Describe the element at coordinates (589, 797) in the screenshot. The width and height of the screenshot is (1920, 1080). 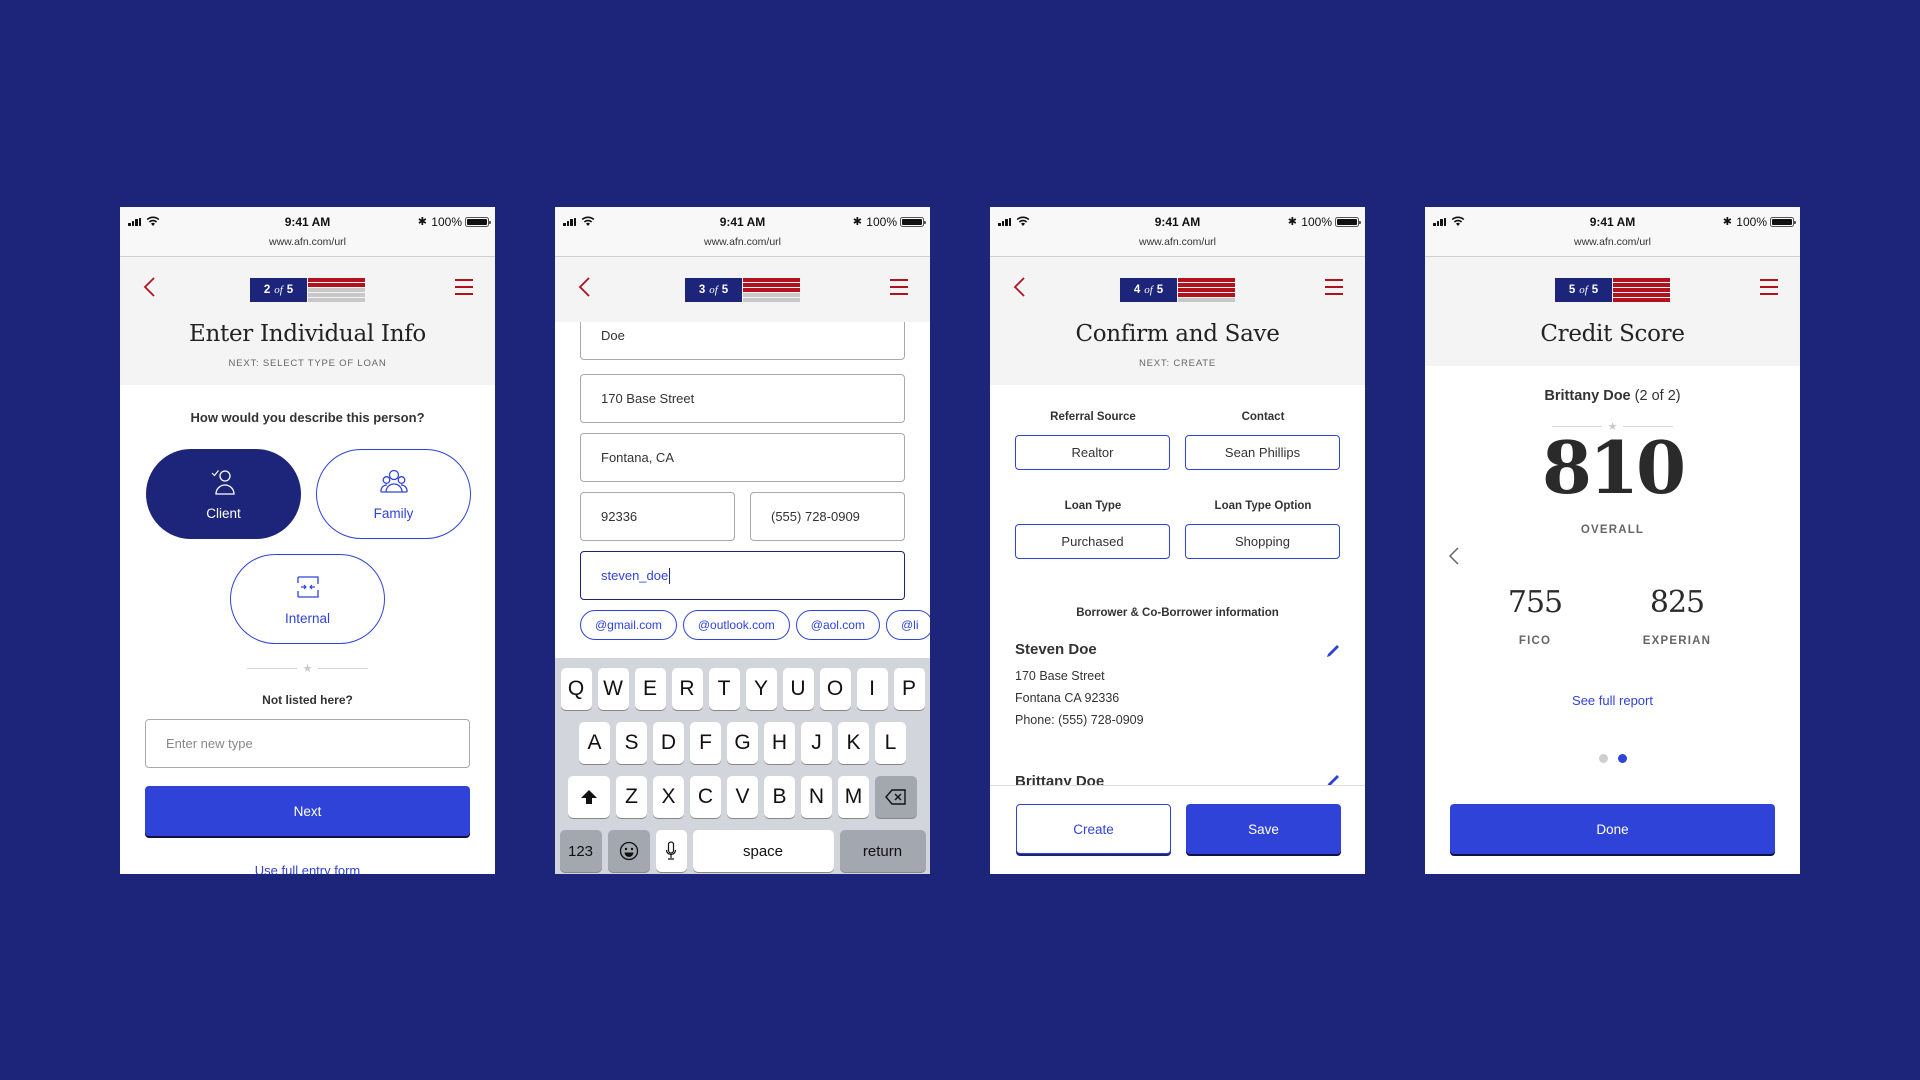
I see `shift-key` at that location.